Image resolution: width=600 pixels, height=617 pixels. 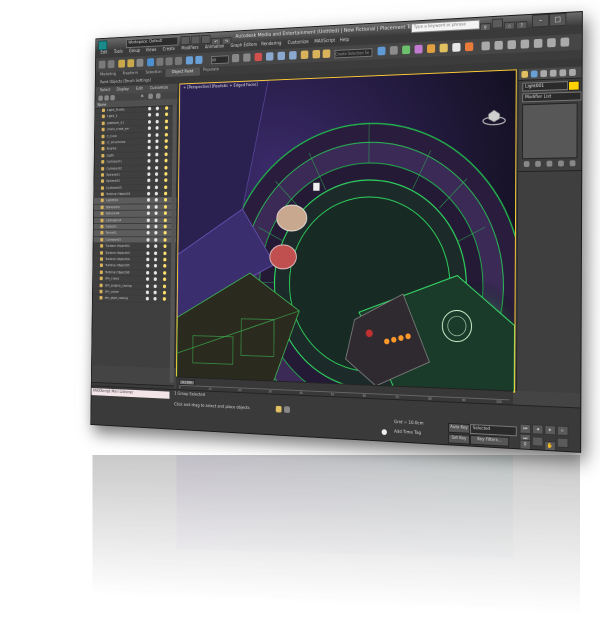 What do you see at coordinates (561, 163) in the screenshot?
I see `remove-modifier-icon` at bounding box center [561, 163].